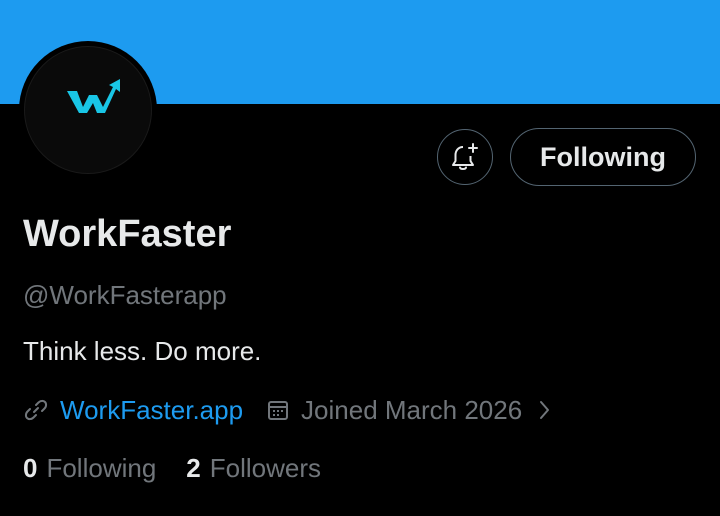 This screenshot has width=720, height=516. I want to click on chevron-right-icon, so click(545, 410).